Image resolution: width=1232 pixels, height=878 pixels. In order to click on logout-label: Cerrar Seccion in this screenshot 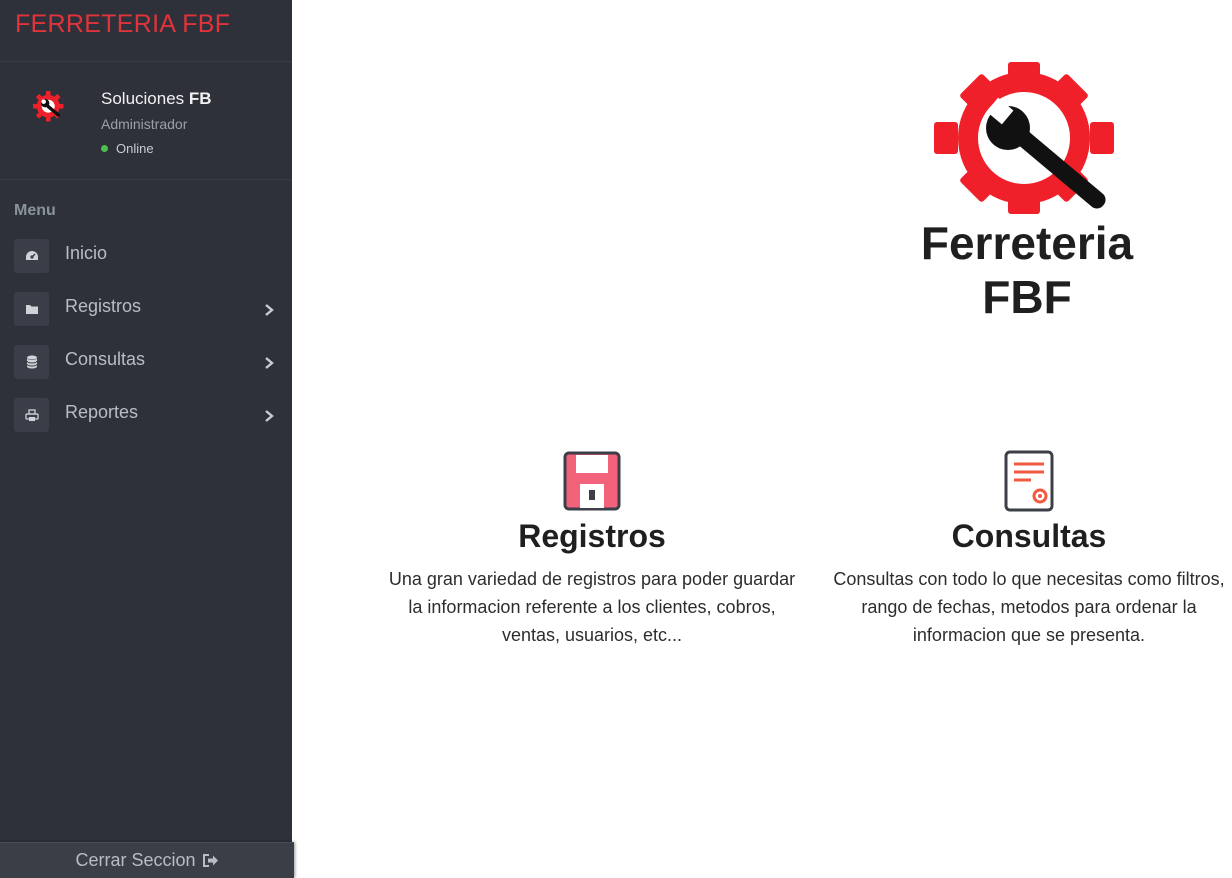, I will do `click(135, 860)`.